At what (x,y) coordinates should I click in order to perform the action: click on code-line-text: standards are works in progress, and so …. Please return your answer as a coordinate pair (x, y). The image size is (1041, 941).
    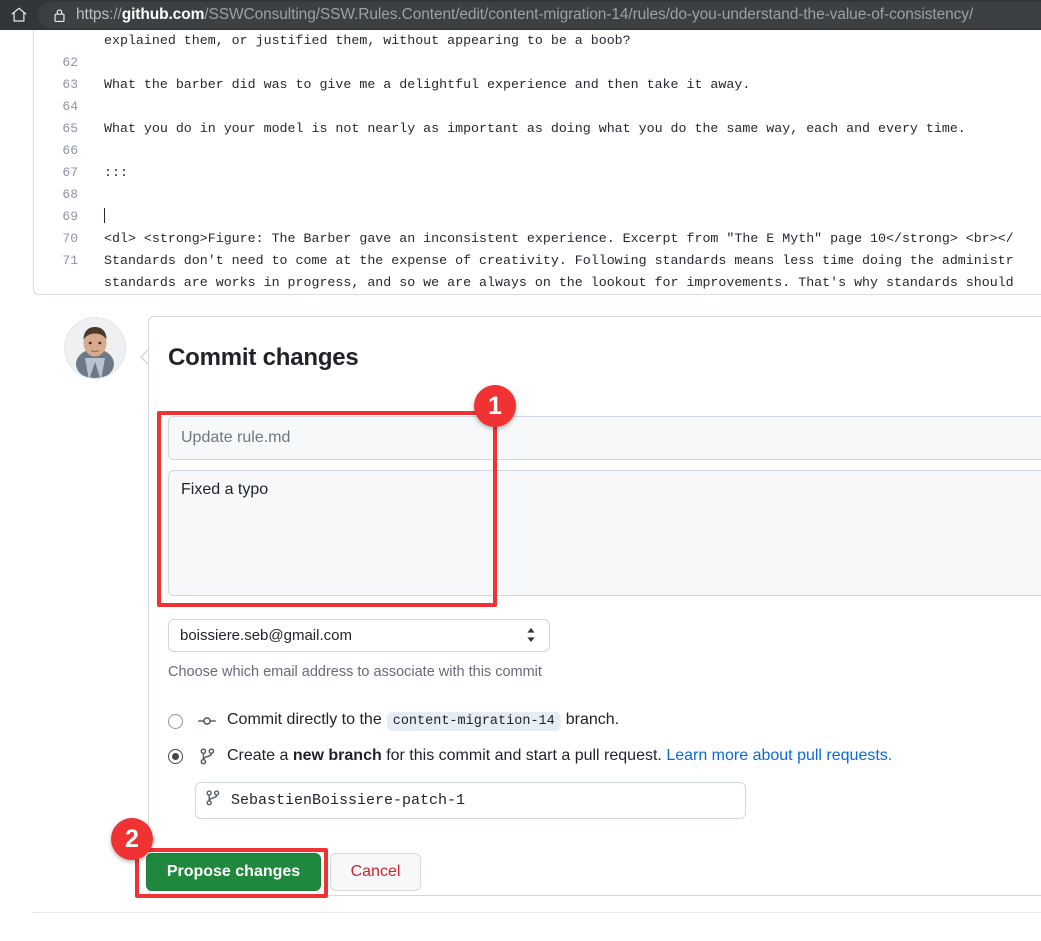
    Looking at the image, I should click on (559, 282).